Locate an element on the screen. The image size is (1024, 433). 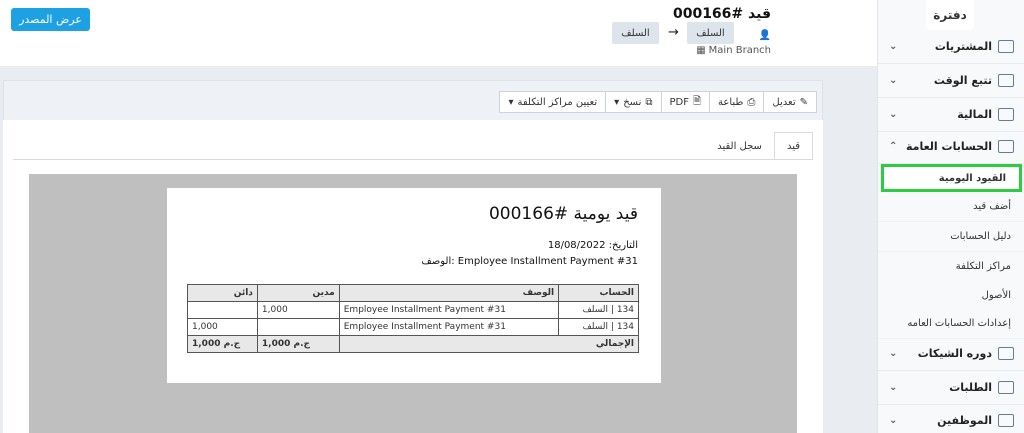
edit-button: تعديل ✎ is located at coordinates (790, 102).